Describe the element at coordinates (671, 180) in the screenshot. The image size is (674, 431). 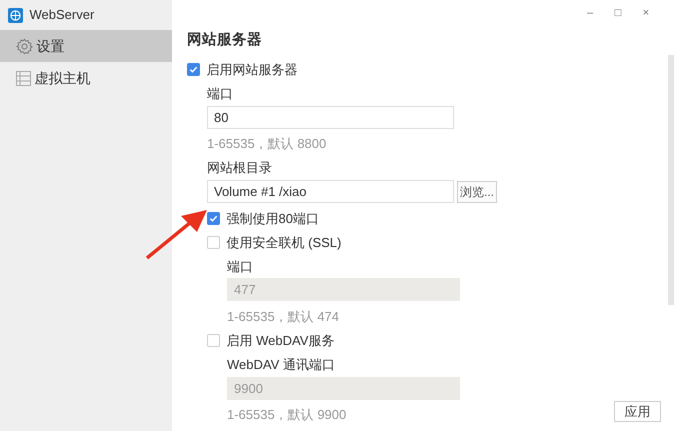
I see `scrollbar` at that location.